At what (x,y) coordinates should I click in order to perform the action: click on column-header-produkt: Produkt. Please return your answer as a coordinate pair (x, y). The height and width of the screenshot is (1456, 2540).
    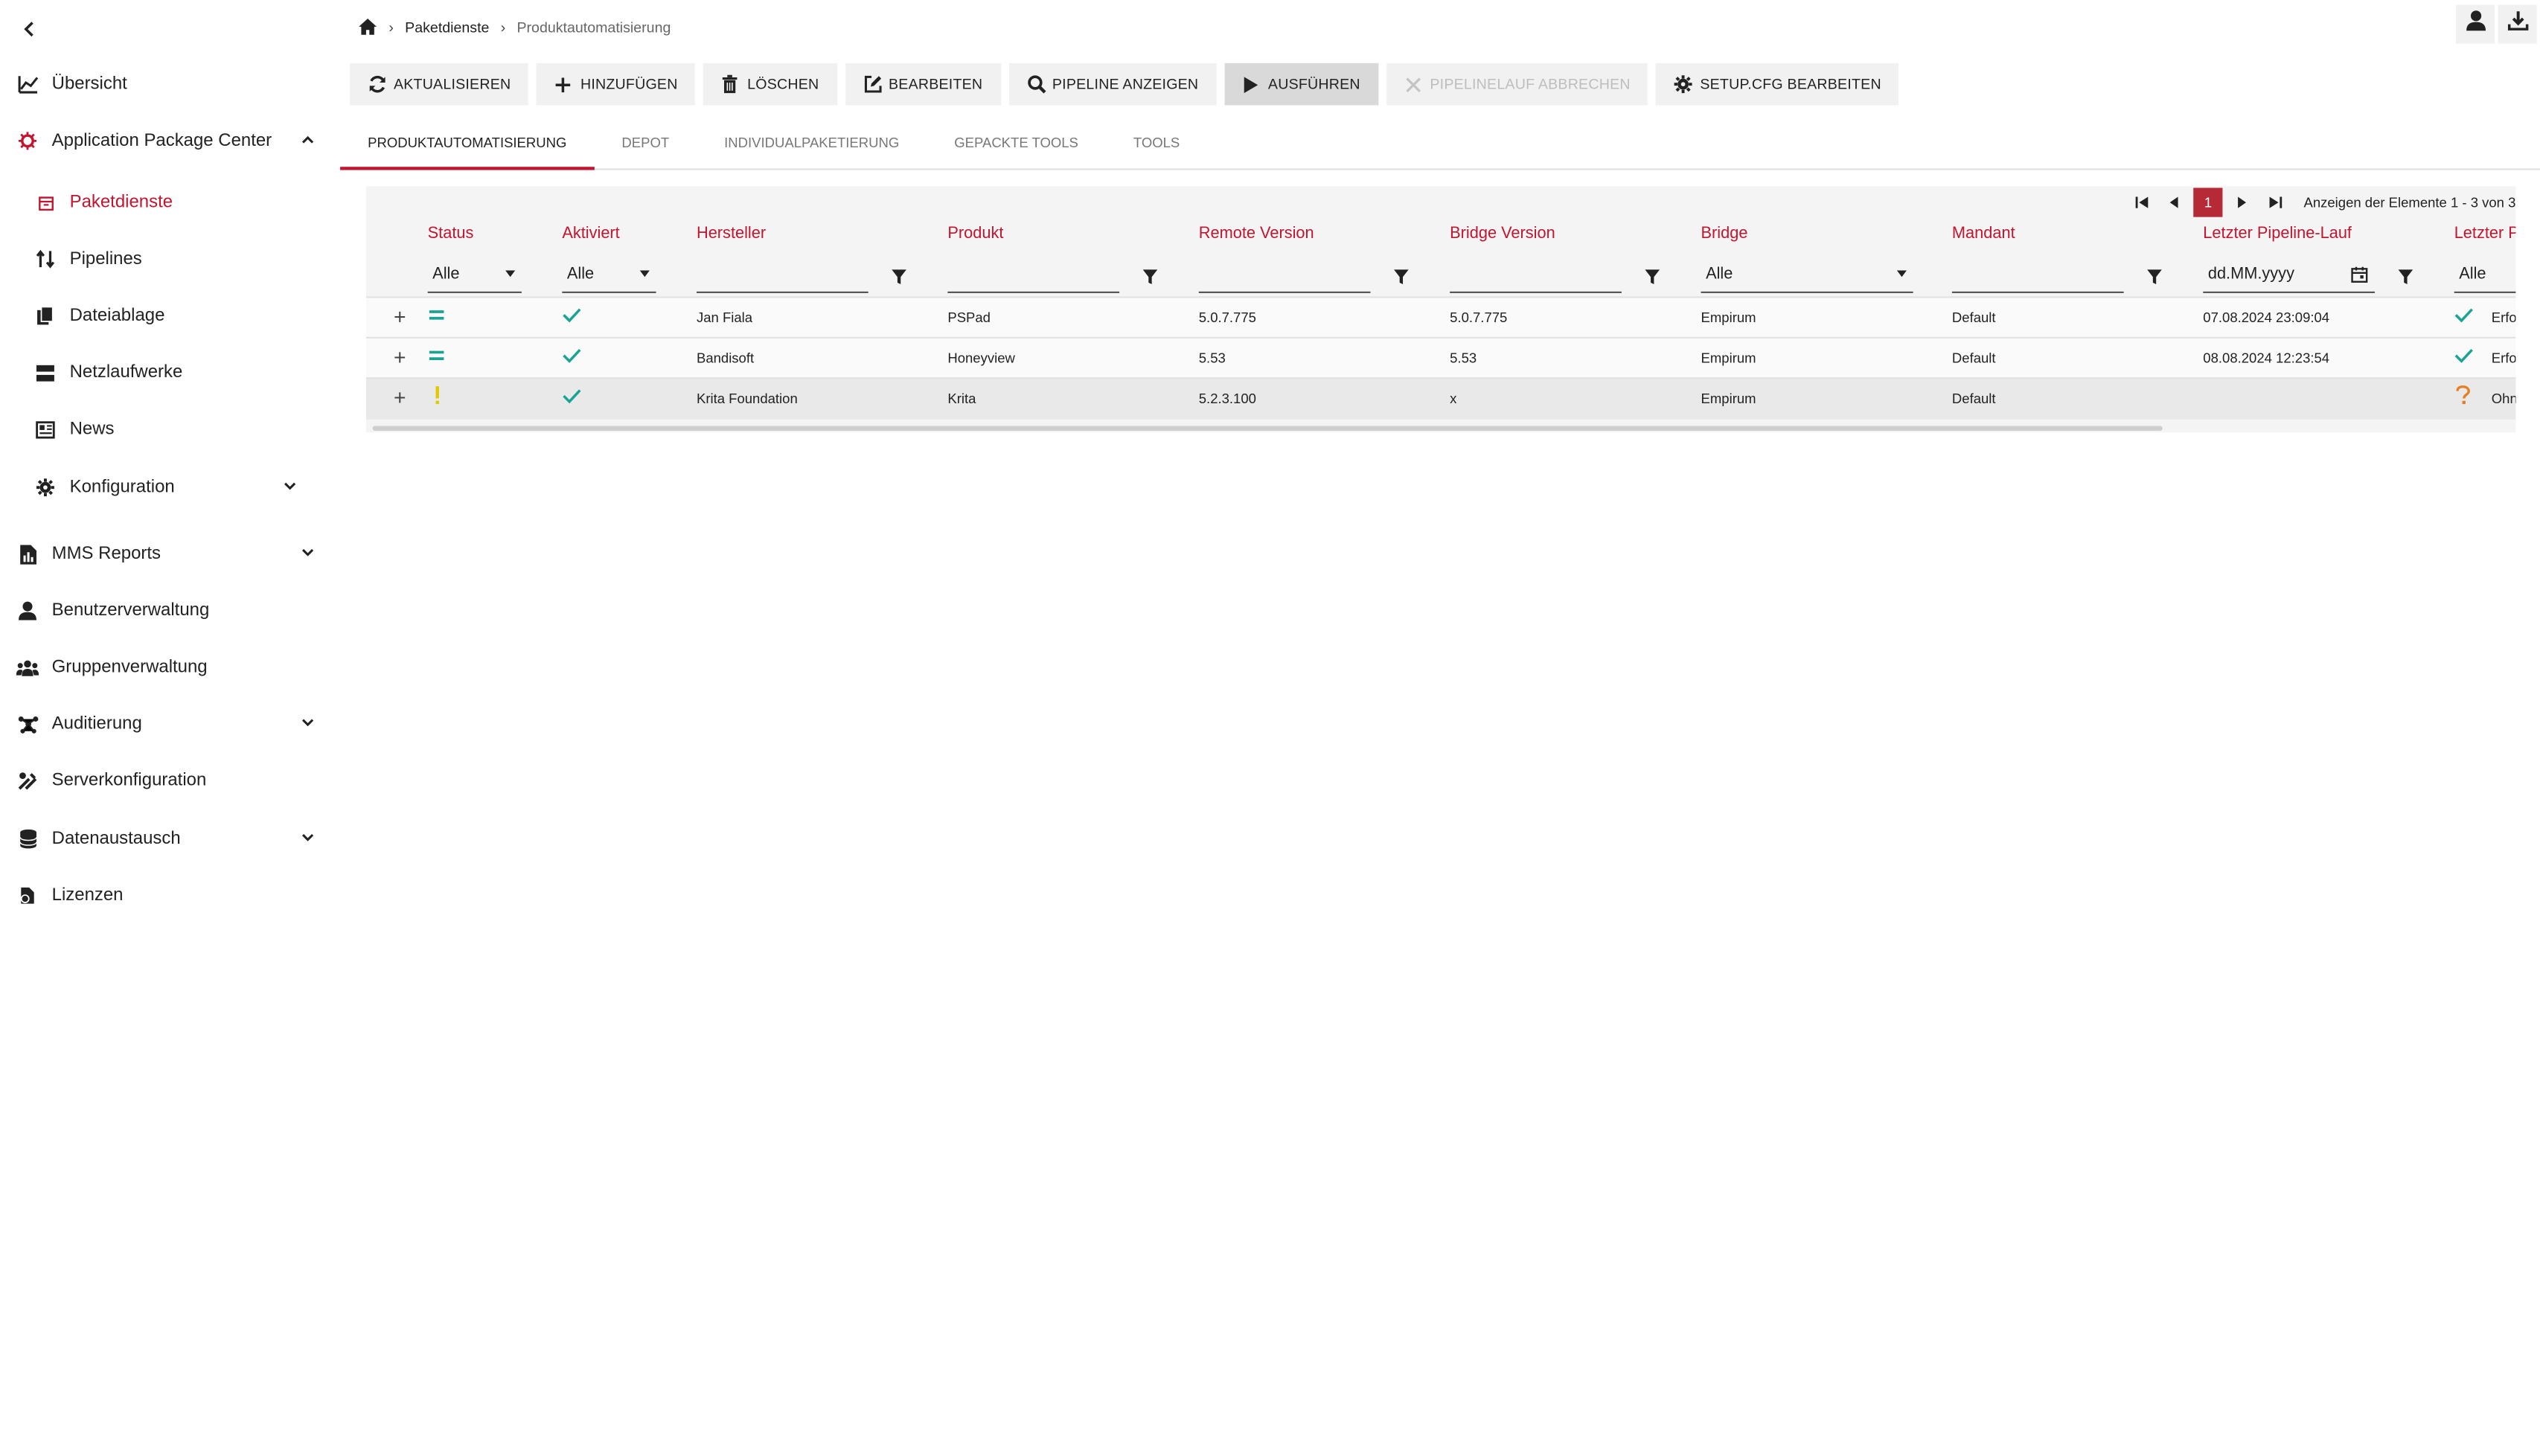
    Looking at the image, I should click on (975, 234).